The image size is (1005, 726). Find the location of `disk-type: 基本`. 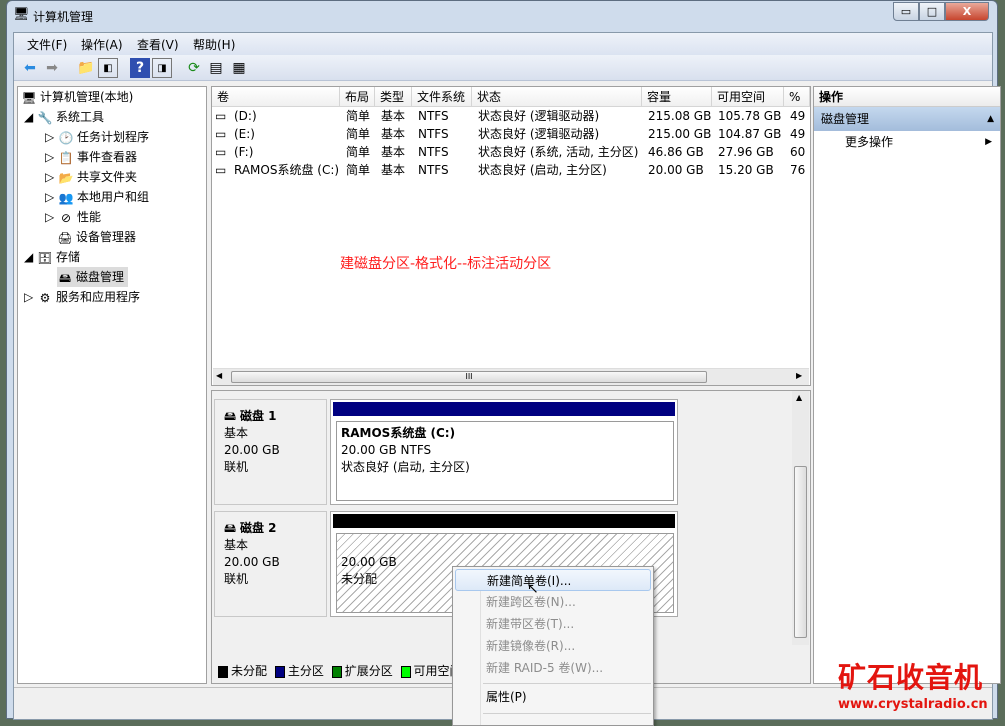

disk-type: 基本 is located at coordinates (236, 433).